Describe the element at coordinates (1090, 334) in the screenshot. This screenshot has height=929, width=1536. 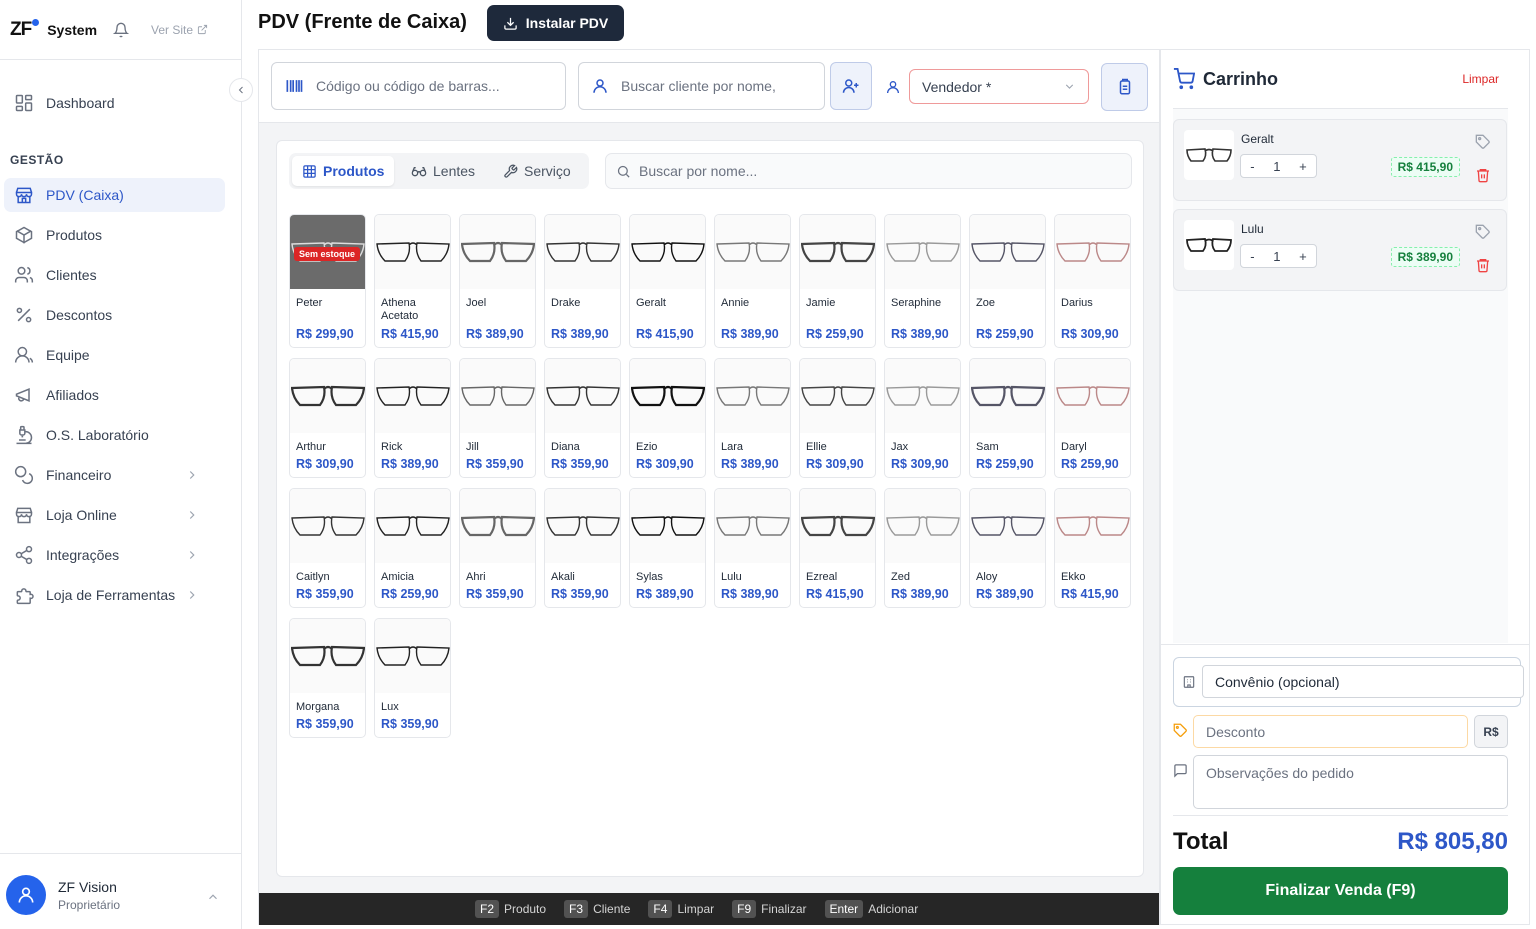
I see `product-price: R$ 309,90` at that location.